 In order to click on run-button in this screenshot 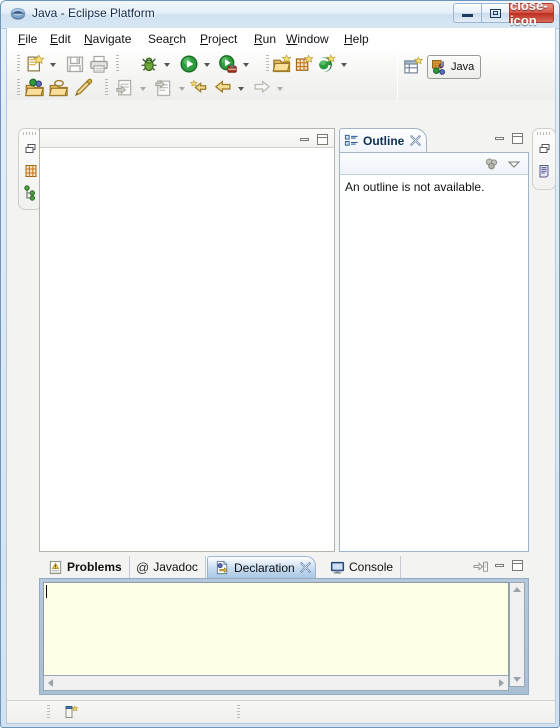, I will do `click(189, 64)`.